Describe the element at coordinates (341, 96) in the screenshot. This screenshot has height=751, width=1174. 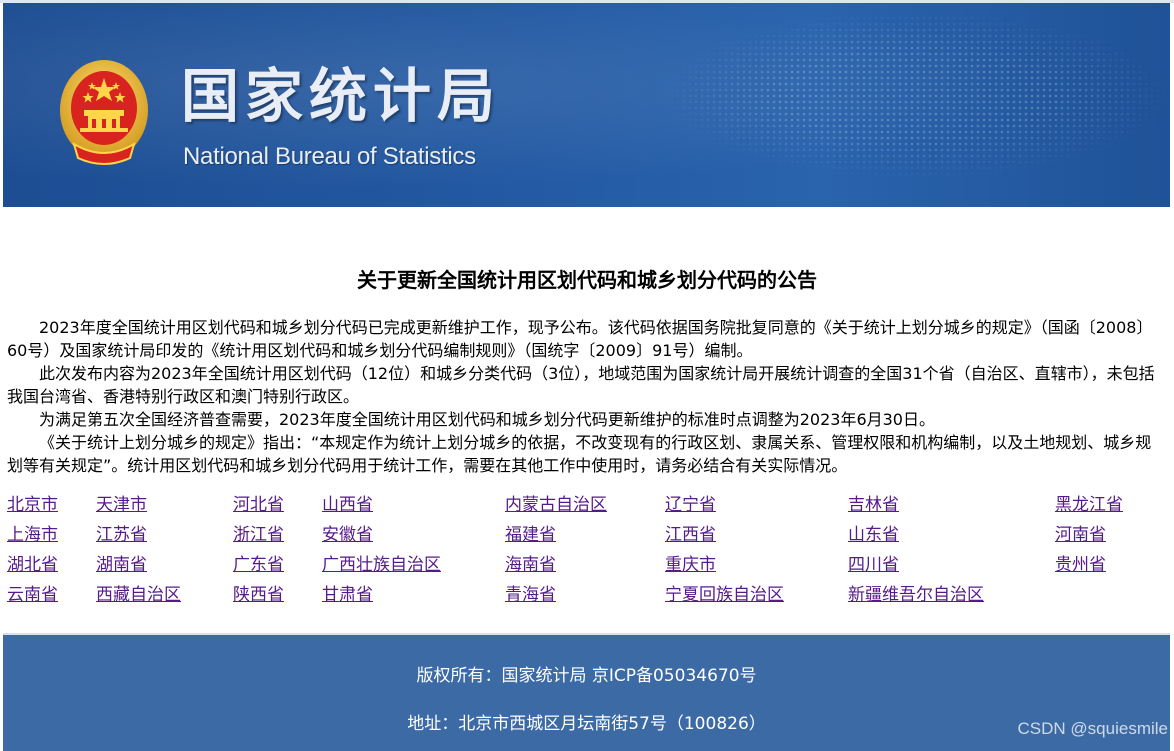
I see `site-title-cn: 国家统计局` at that location.